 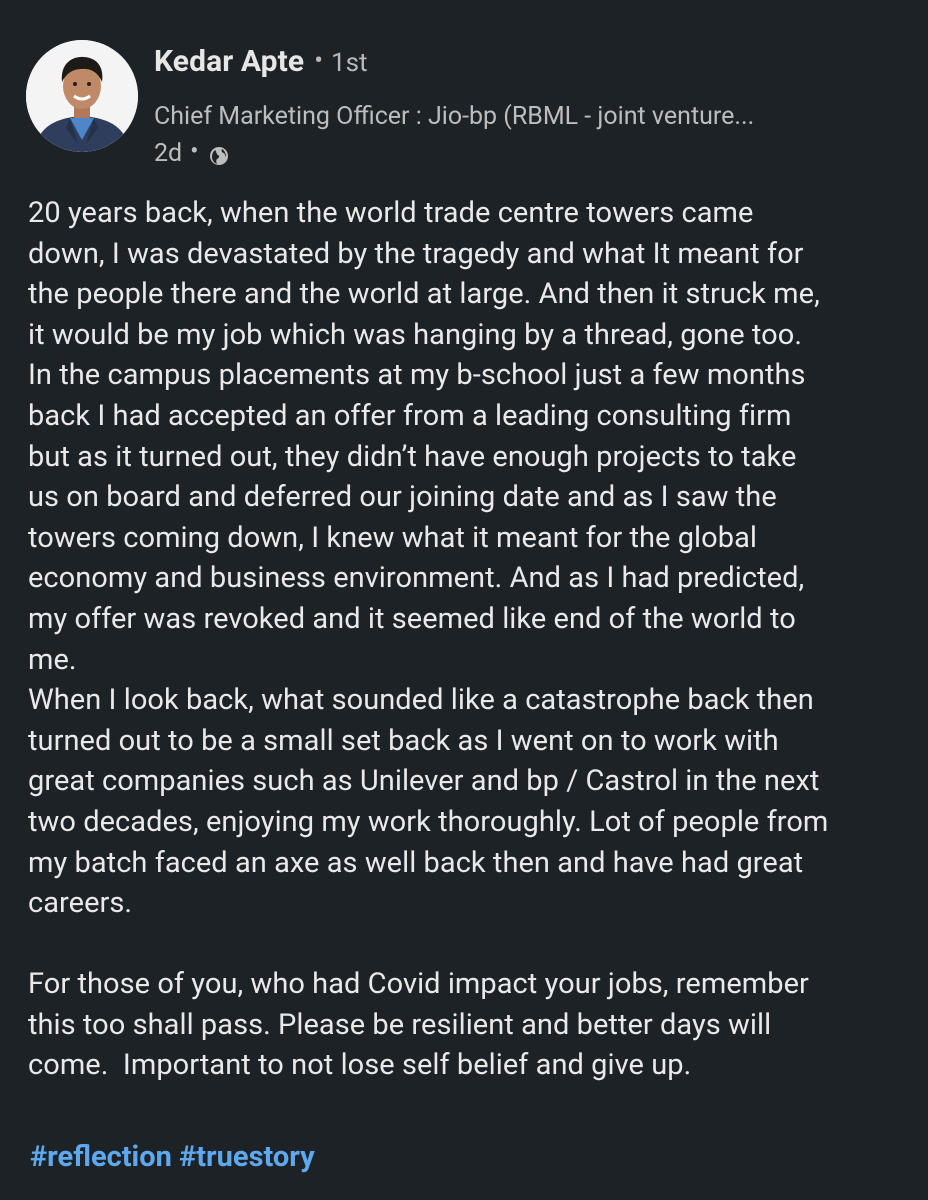 What do you see at coordinates (534, 152) in the screenshot?
I see `post-meta: 2d •` at bounding box center [534, 152].